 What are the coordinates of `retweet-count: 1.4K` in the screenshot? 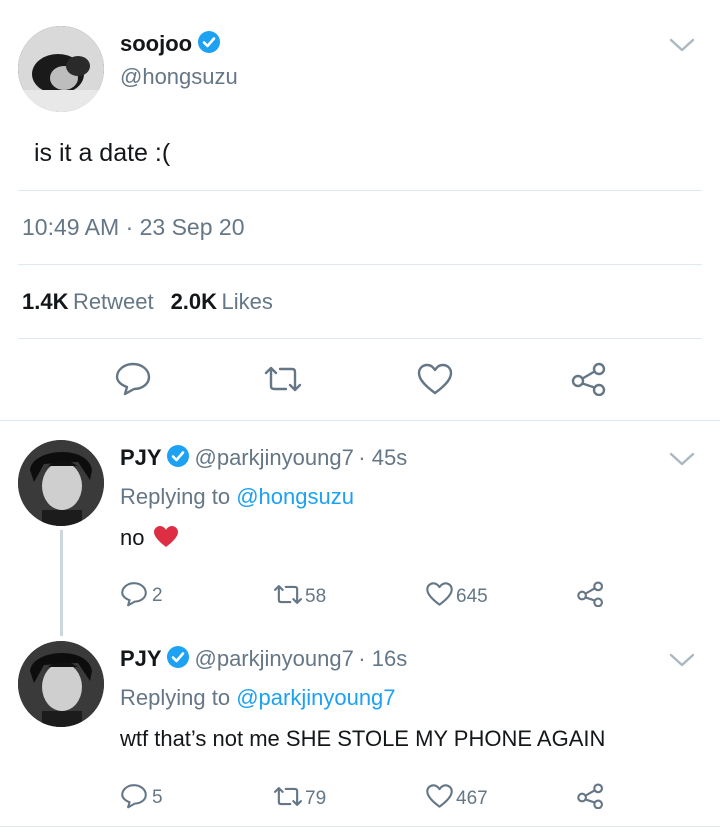 It's located at (45, 301).